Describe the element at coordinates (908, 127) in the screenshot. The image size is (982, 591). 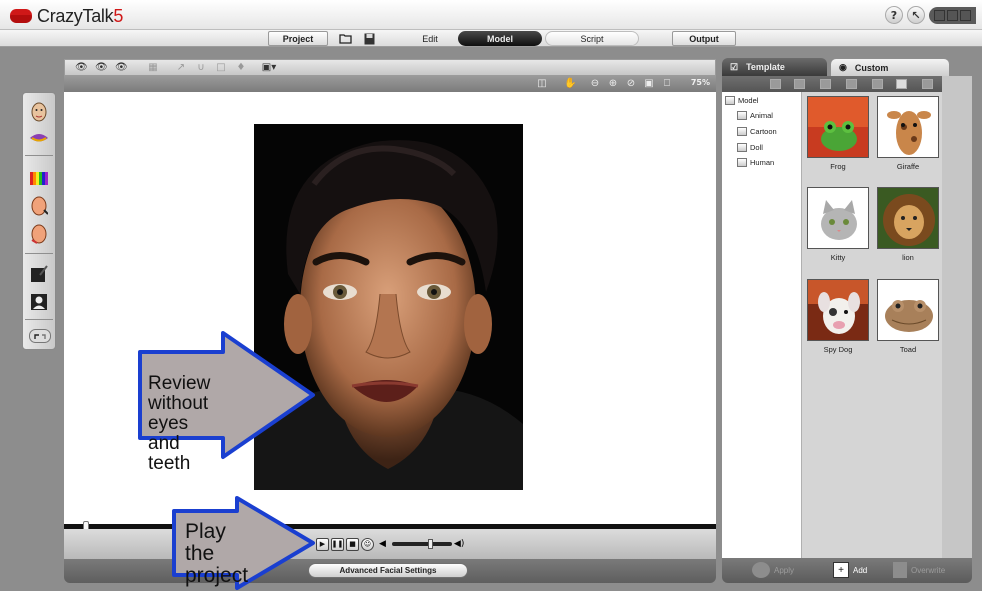
I see `thumbnail-giraffe` at that location.